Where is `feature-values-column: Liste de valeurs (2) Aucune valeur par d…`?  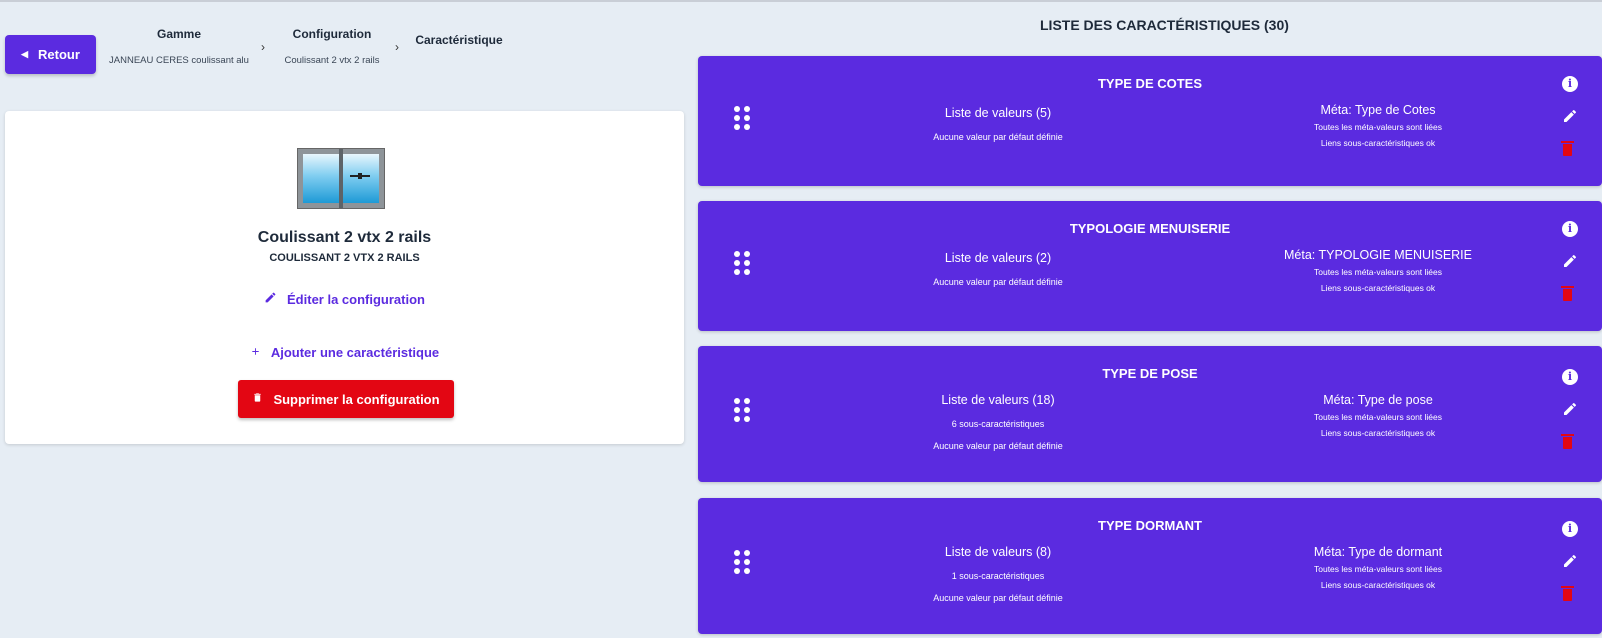 feature-values-column: Liste de valeurs (2) Aucune valeur par d… is located at coordinates (998, 269).